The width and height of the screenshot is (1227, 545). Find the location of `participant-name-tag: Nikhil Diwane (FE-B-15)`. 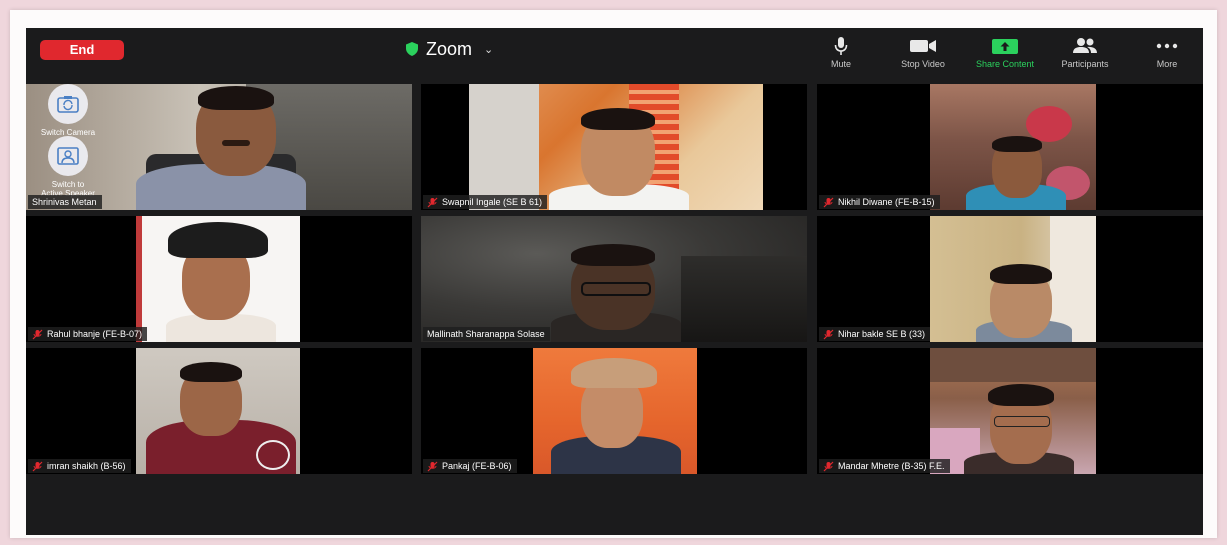

participant-name-tag: Nikhil Diwane (FE-B-15) is located at coordinates (879, 202).